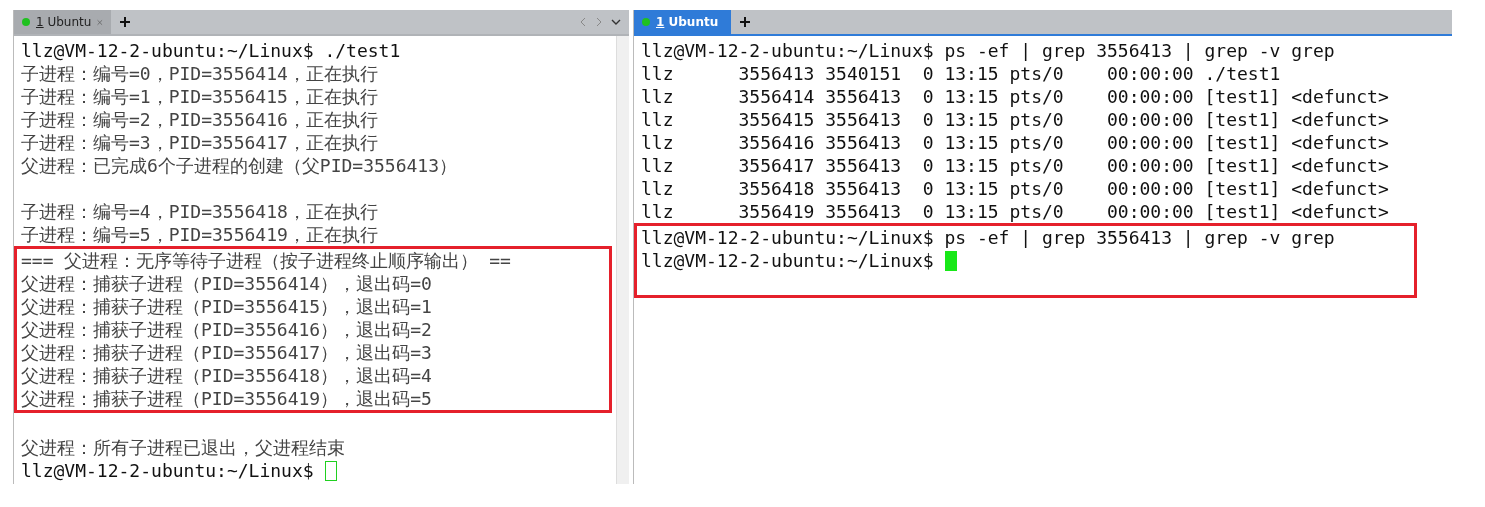 The image size is (1485, 507). What do you see at coordinates (227, 352) in the screenshot?
I see `terminal-line: 父进程：捕获子进程（PID=3556417），退出码=3` at bounding box center [227, 352].